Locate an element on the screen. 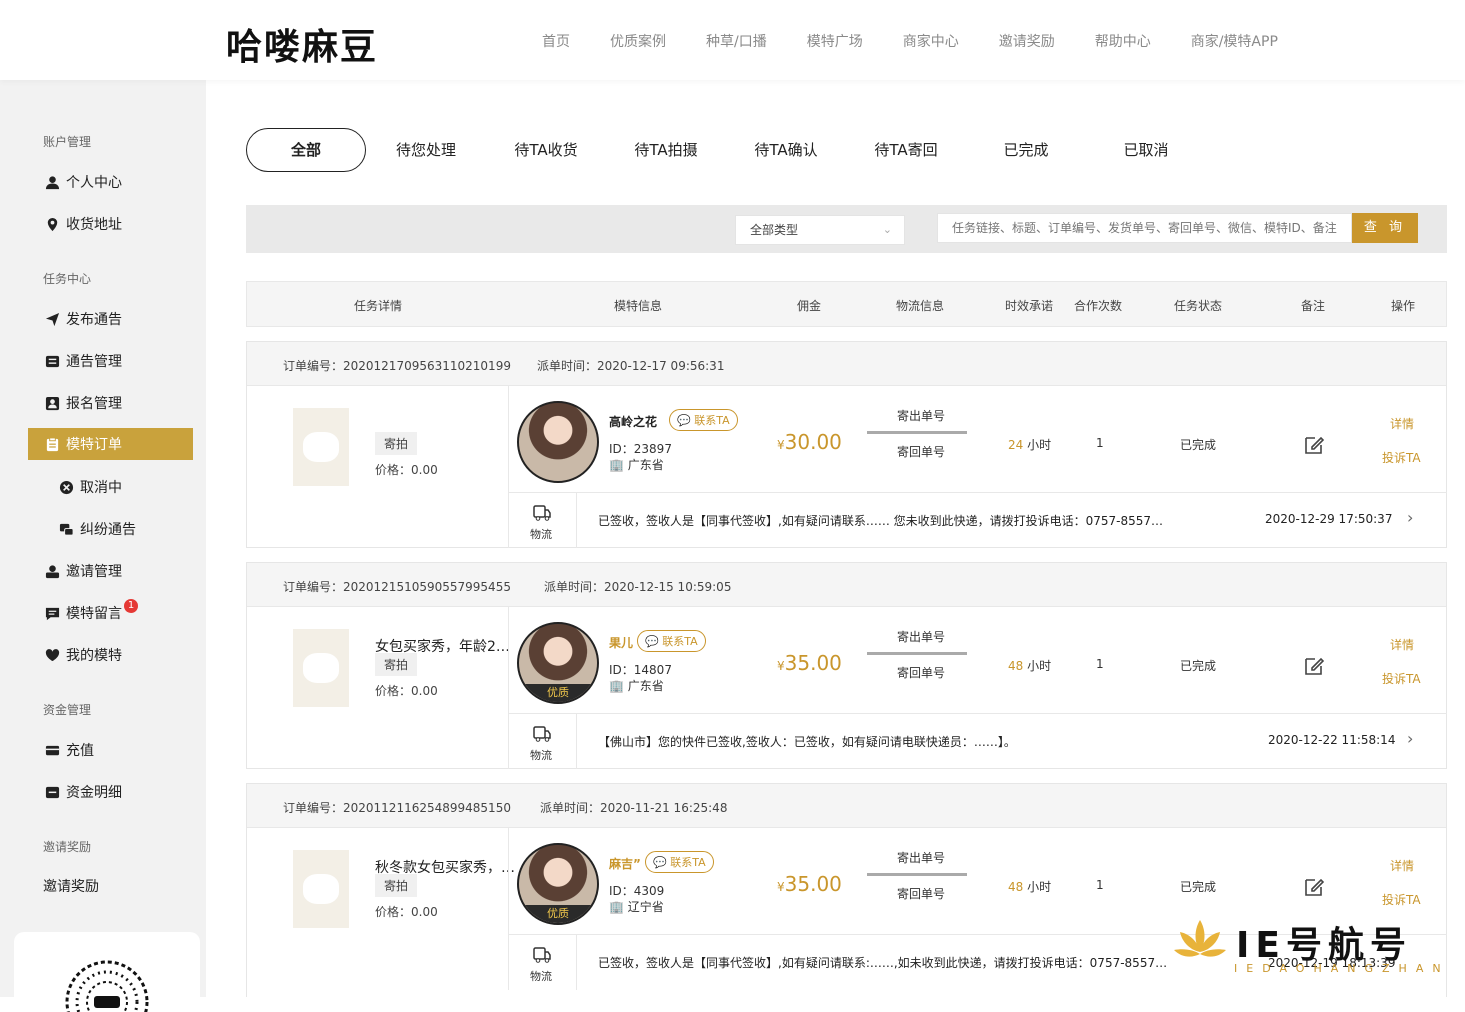 The height and width of the screenshot is (1012, 1465). nav-invite-reward: 邀请奖励 is located at coordinates (1027, 41).